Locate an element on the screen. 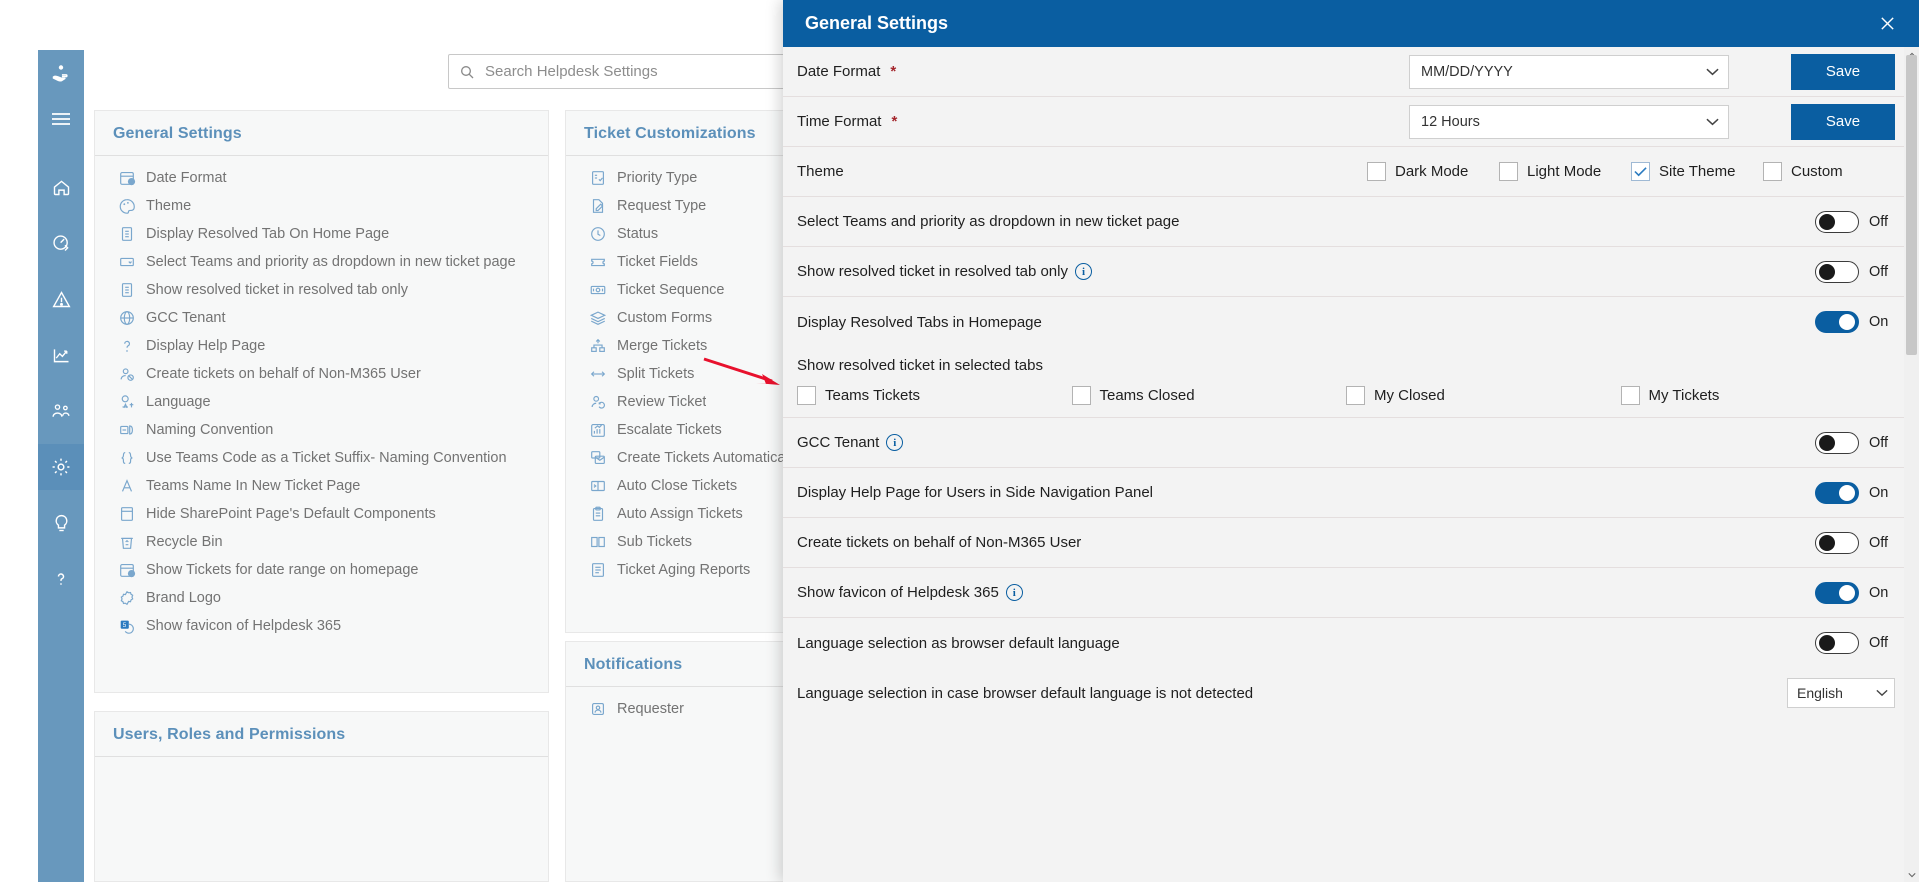  settings-option-label: Ticket Sequence is located at coordinates (671, 290).